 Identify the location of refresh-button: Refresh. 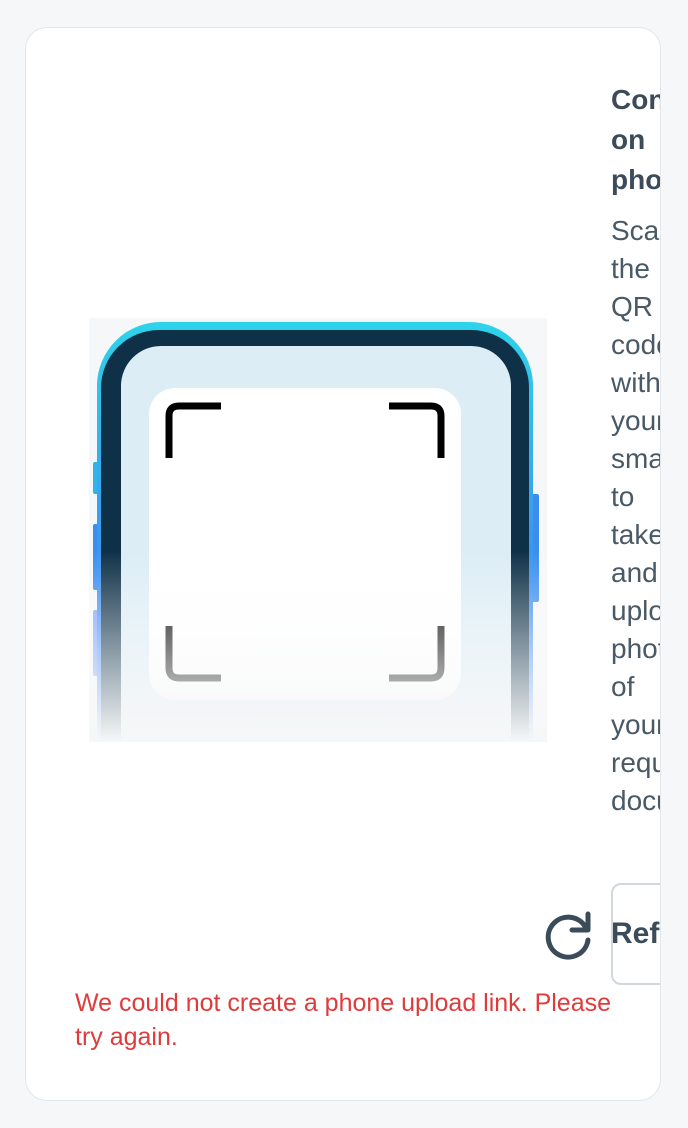
(635, 934).